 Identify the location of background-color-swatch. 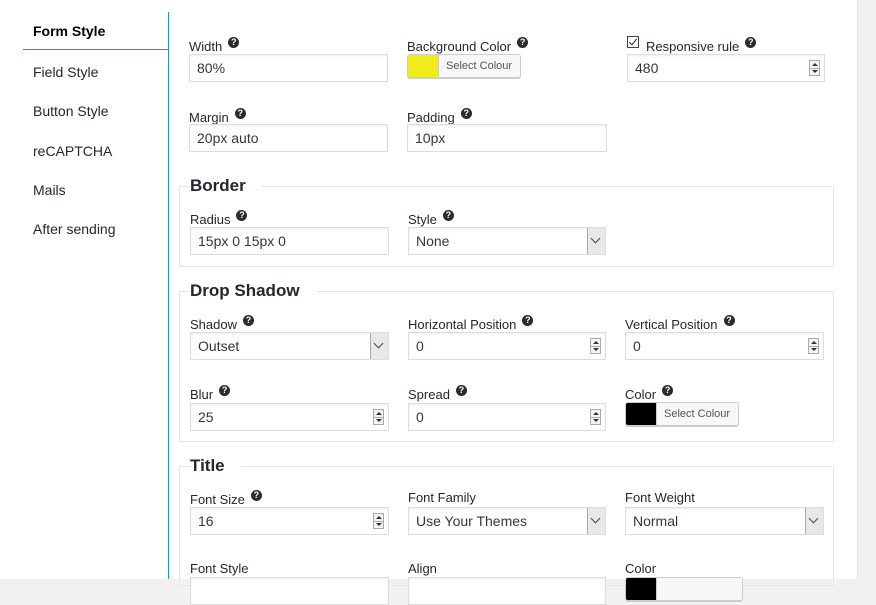
(423, 66).